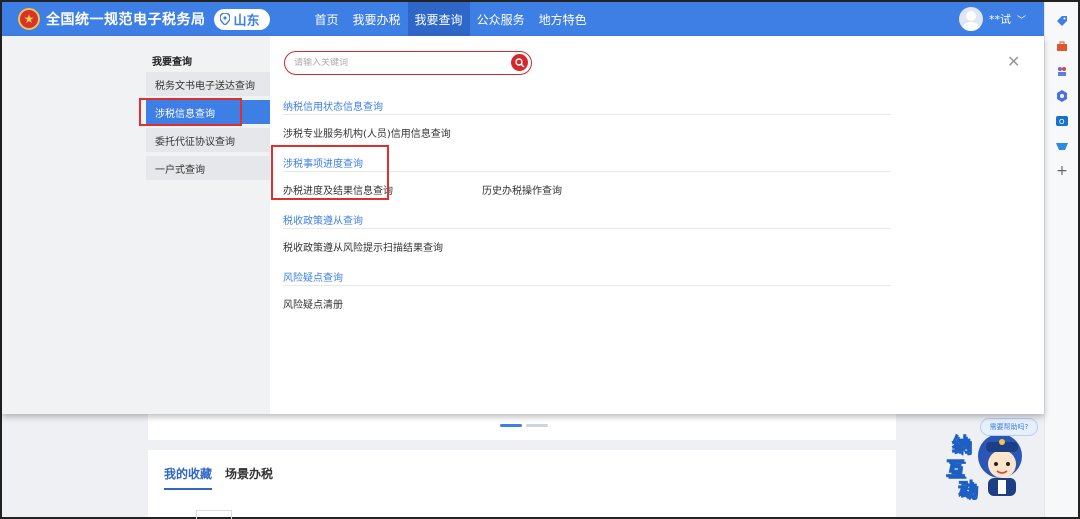 The width and height of the screenshot is (1080, 519). I want to click on nav-local-feature: 地方特色, so click(563, 19).